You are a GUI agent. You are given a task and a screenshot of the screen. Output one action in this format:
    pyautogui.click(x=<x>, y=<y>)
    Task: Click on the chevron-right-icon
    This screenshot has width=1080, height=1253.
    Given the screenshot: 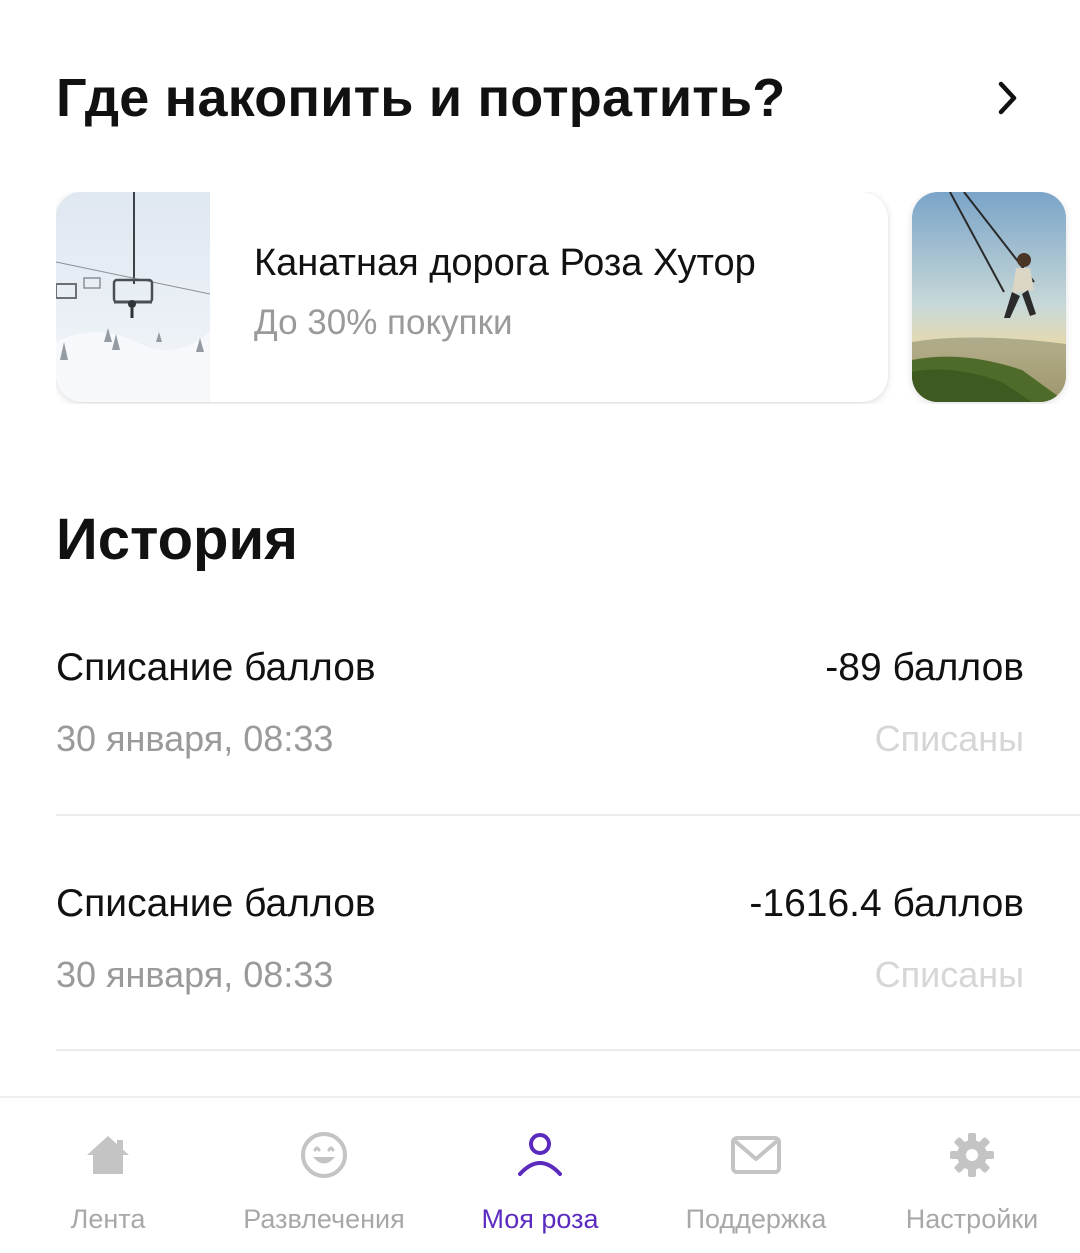 What is the action you would take?
    pyautogui.click(x=1008, y=98)
    